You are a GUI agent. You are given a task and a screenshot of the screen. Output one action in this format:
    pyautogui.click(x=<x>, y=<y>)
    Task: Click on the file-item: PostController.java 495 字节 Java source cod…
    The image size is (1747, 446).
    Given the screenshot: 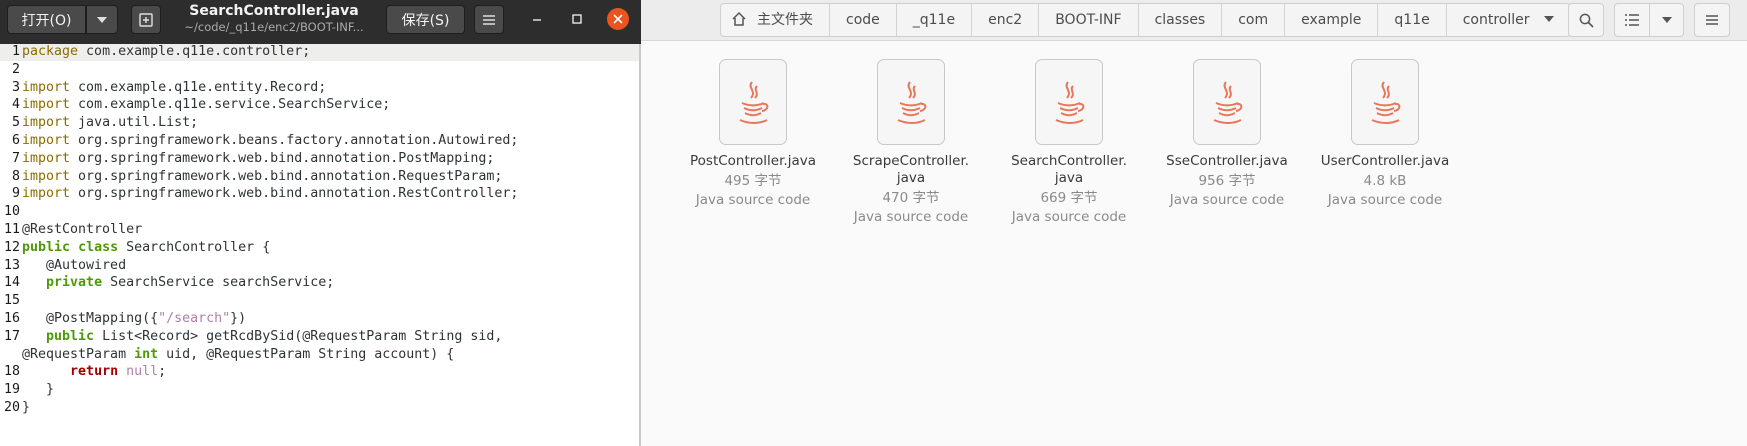 What is the action you would take?
    pyautogui.click(x=753, y=134)
    